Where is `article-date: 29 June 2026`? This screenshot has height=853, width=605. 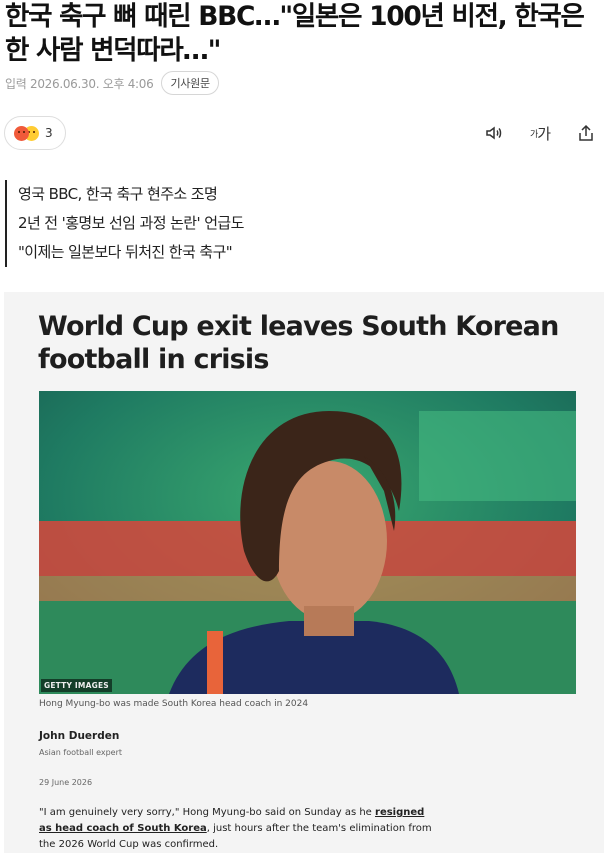 article-date: 29 June 2026 is located at coordinates (66, 782).